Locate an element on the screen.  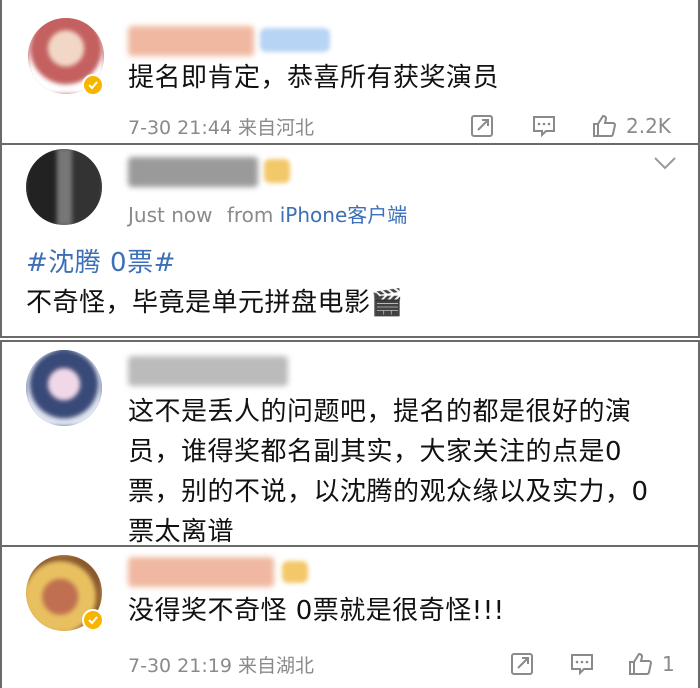
like-button: 2.2K is located at coordinates (630, 126).